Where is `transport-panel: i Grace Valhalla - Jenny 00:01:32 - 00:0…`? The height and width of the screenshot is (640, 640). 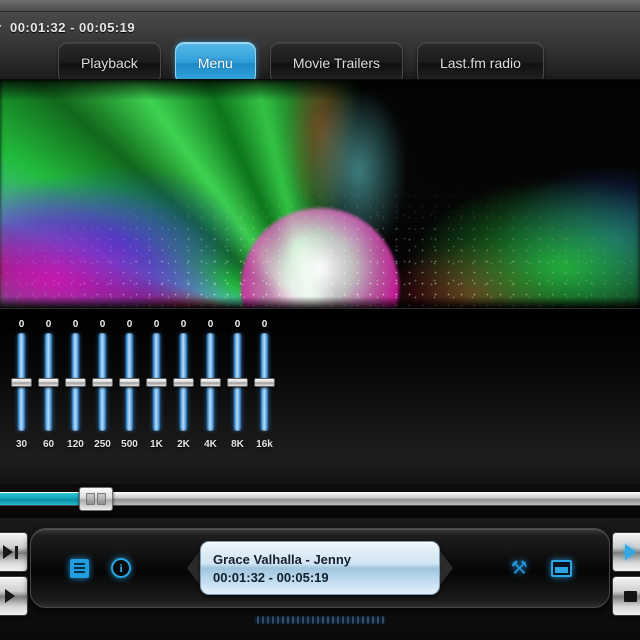
transport-panel: i Grace Valhalla - Jenny 00:01:32 - 00:0… is located at coordinates (320, 568).